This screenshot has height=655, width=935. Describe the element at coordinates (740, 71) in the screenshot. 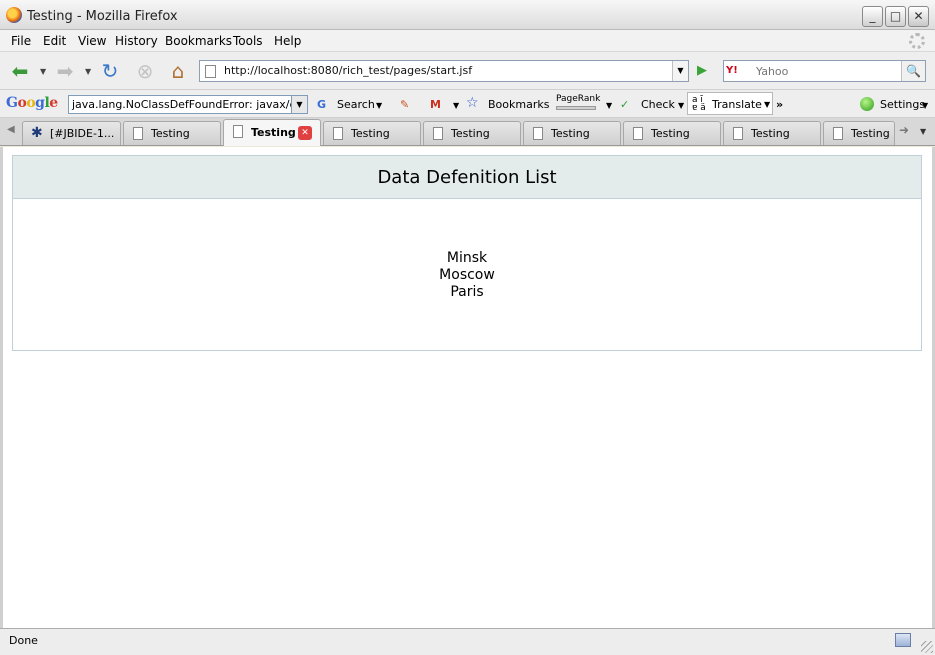

I see `yahoo-engine-icon: Y!` at that location.